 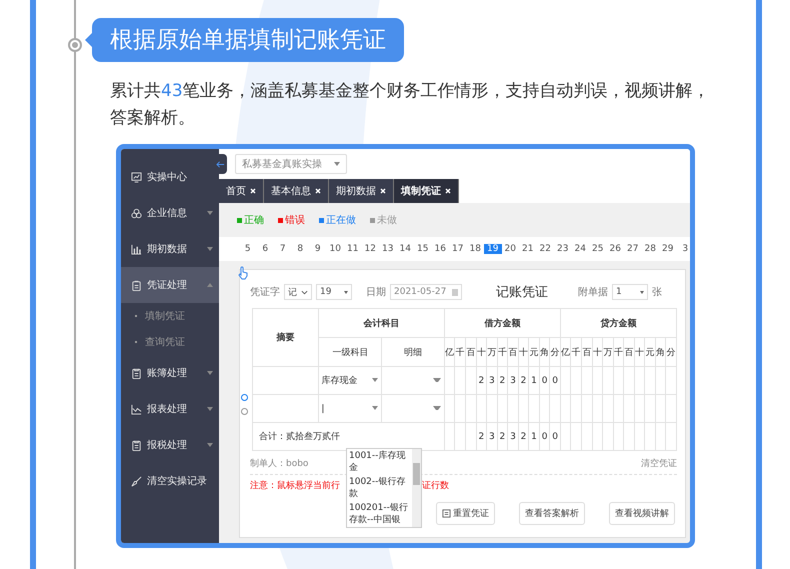 I want to click on action-button: 查看视频讲解, so click(x=642, y=513).